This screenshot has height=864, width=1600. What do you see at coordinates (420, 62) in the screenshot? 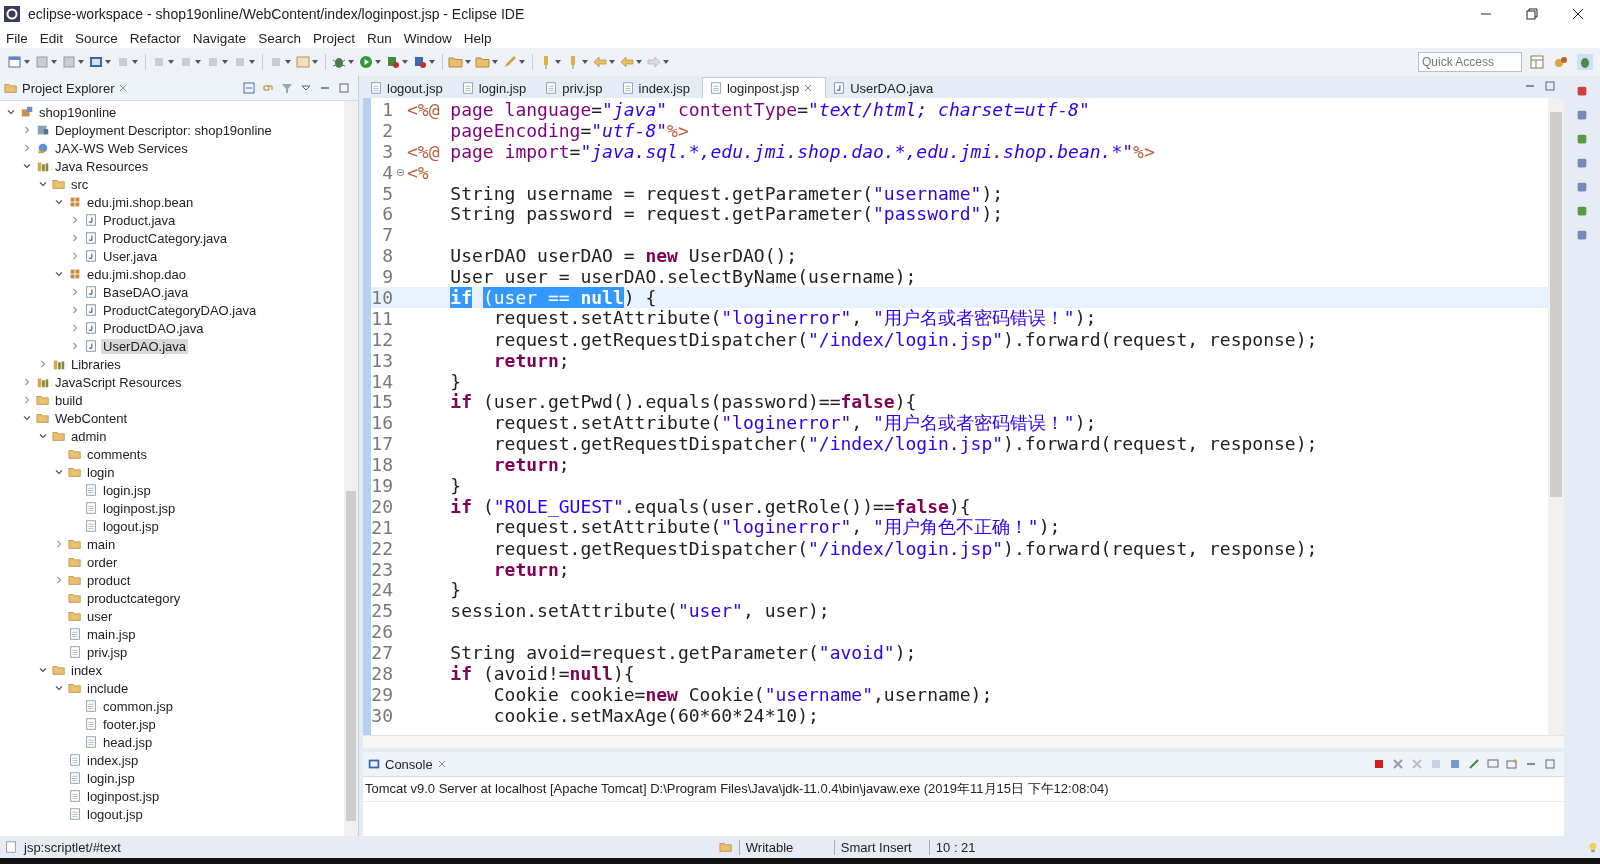
I see `server-stop-icon` at bounding box center [420, 62].